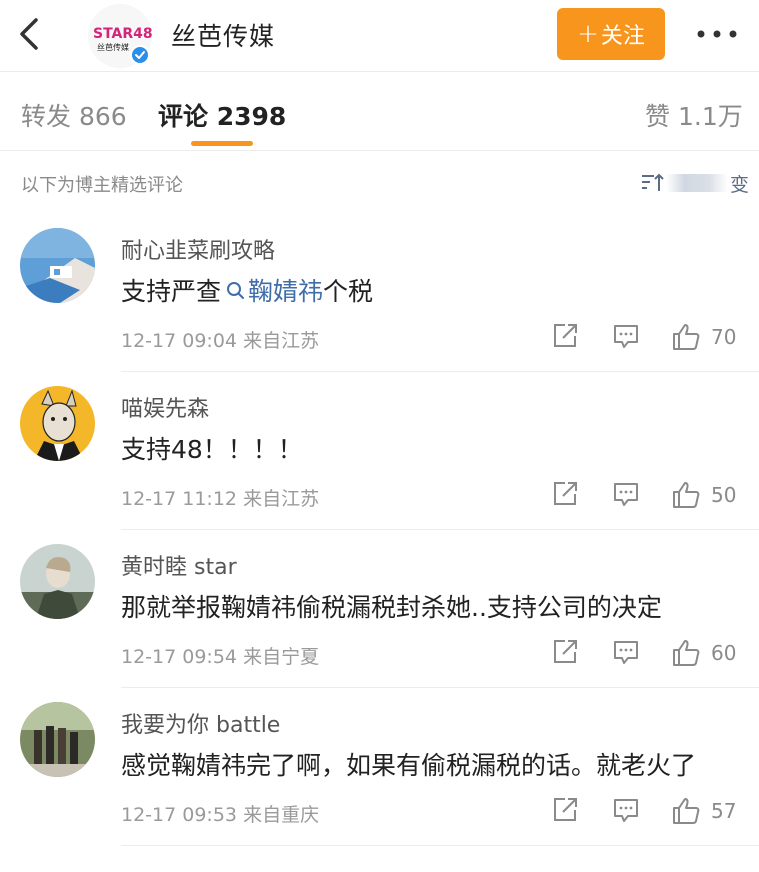  I want to click on like-button: 70, so click(703, 337).